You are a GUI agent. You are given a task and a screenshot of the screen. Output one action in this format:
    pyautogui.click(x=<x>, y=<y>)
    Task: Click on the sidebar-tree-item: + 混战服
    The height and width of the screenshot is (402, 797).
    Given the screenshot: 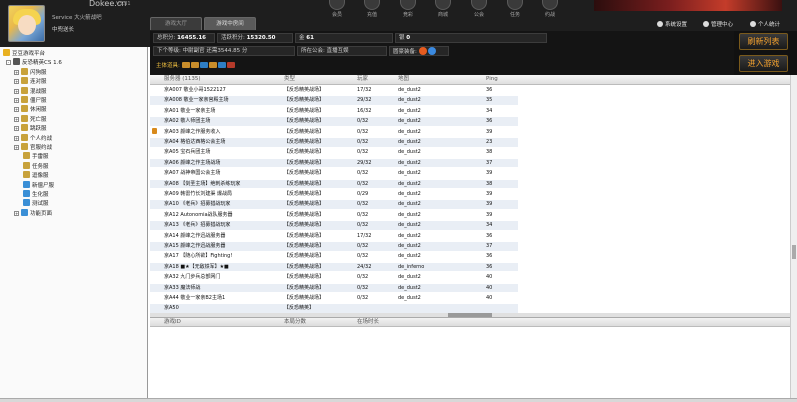 What is the action you would take?
    pyautogui.click(x=30, y=91)
    